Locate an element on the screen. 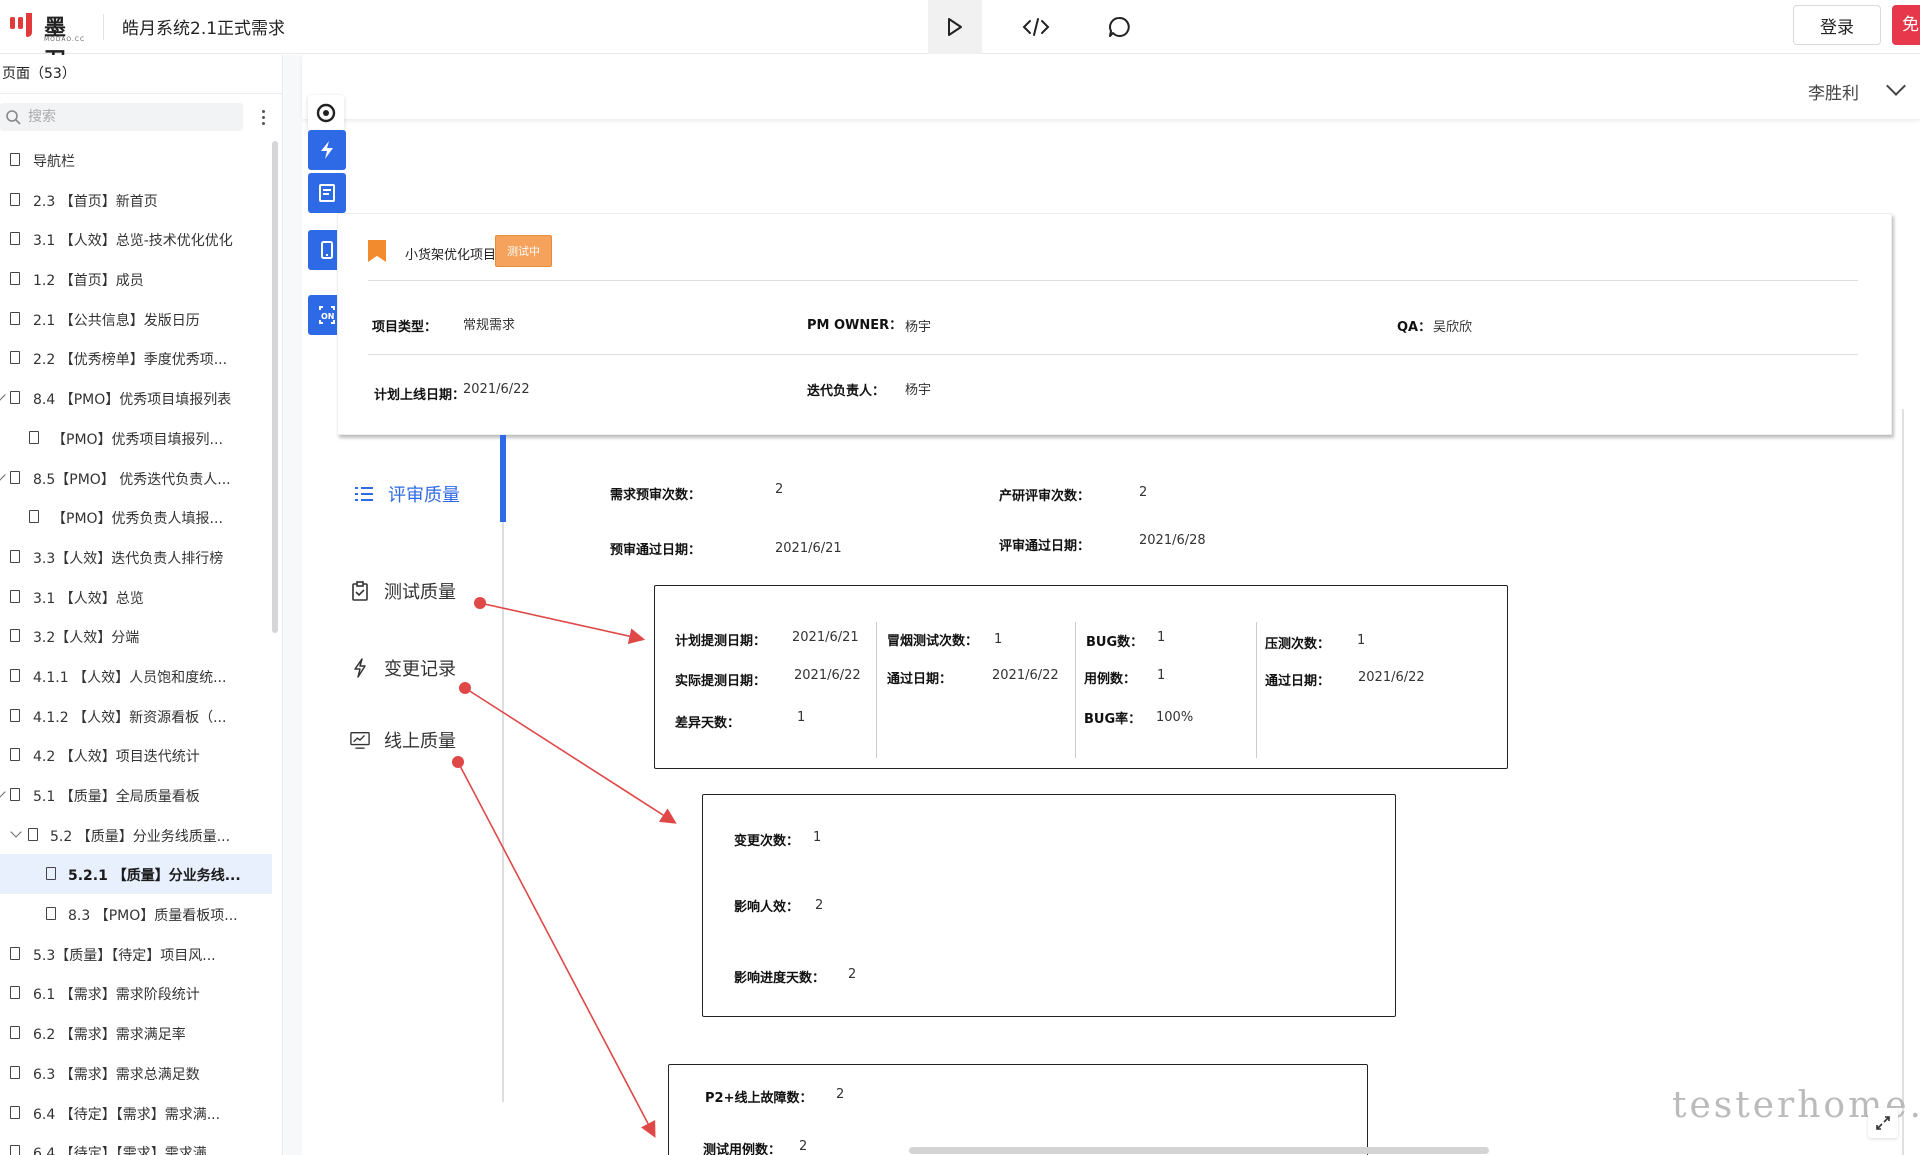 The width and height of the screenshot is (1920, 1155). page-item: 6.3 【需求】需求总满足数 is located at coordinates (136, 1073).